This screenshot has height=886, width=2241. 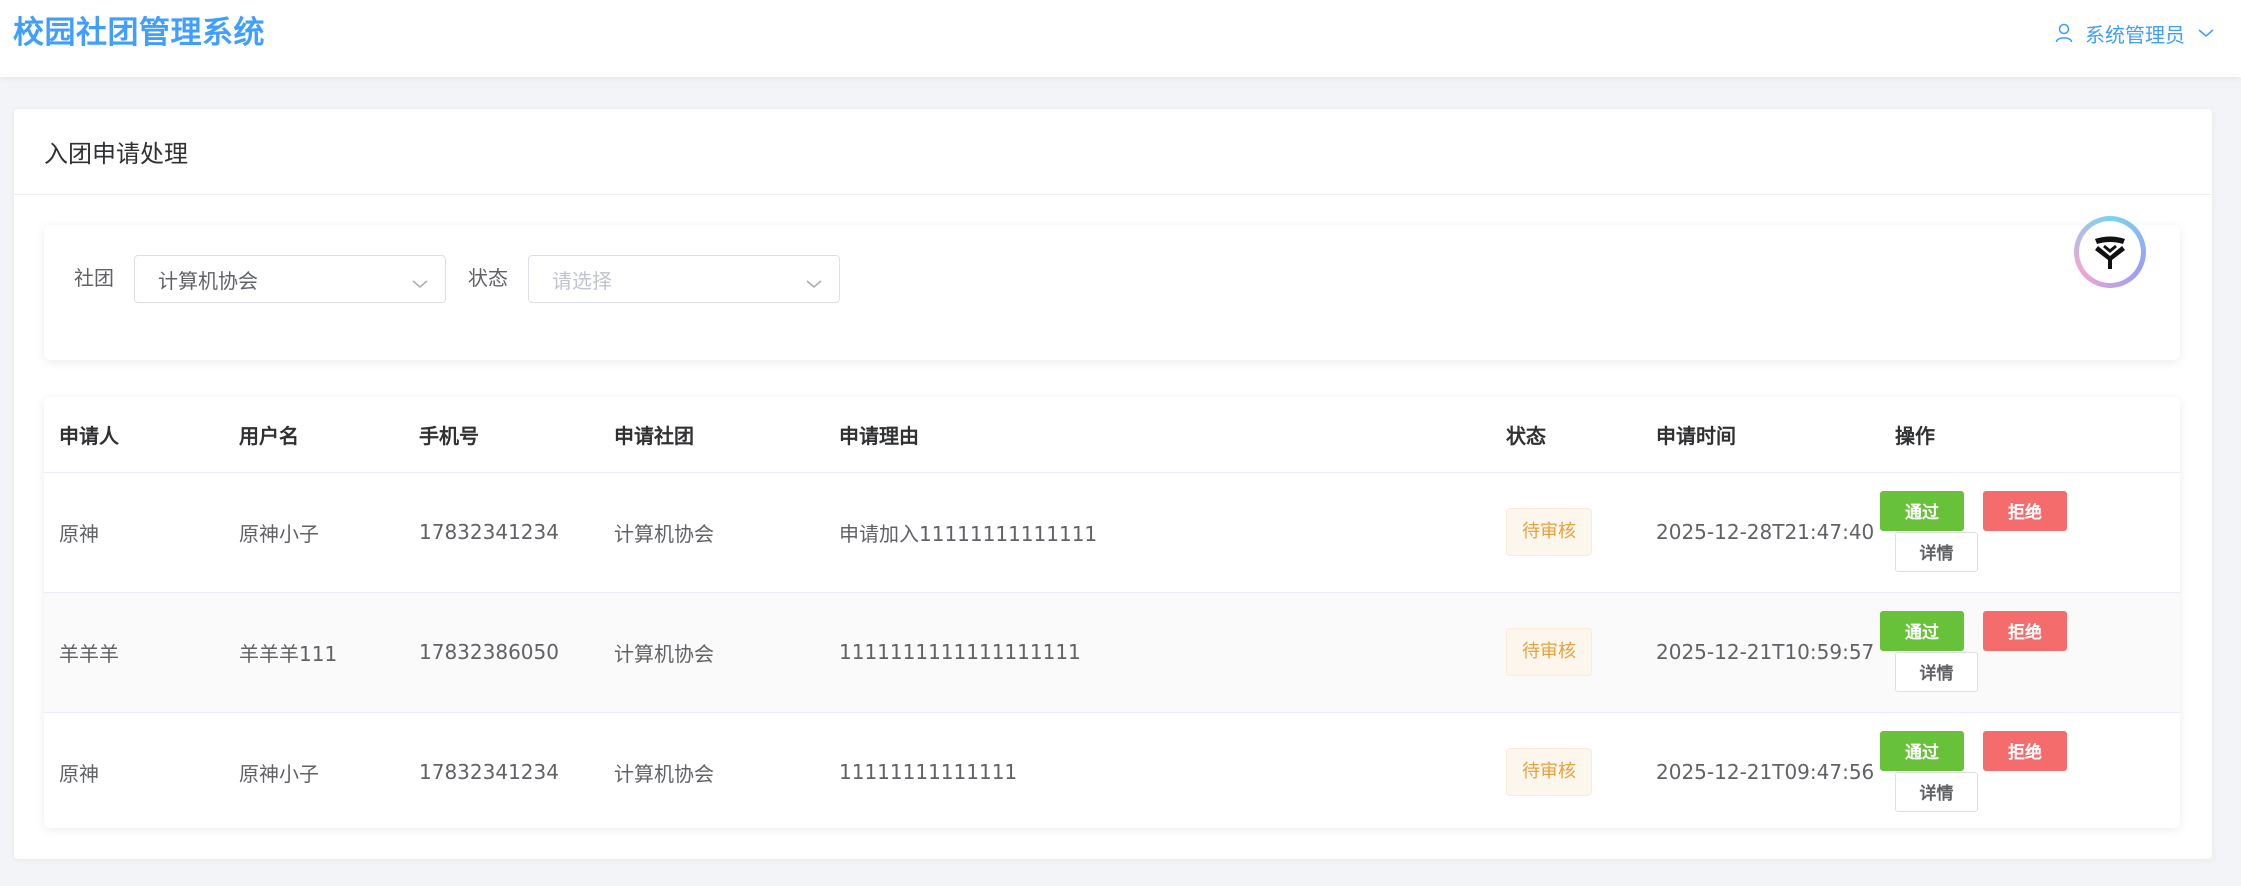 I want to click on club-filter-label: 社团, so click(x=94, y=278).